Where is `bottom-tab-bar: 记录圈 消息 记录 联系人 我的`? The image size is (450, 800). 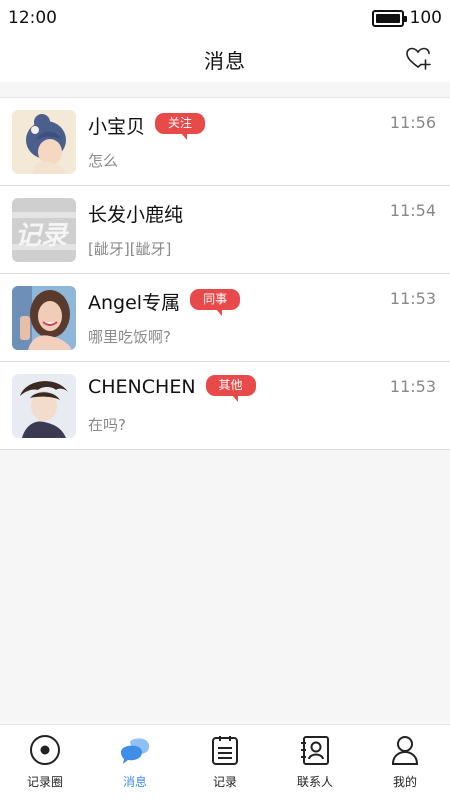
bottom-tab-bar: 记录圈 消息 记录 联系人 我的 is located at coordinates (225, 762).